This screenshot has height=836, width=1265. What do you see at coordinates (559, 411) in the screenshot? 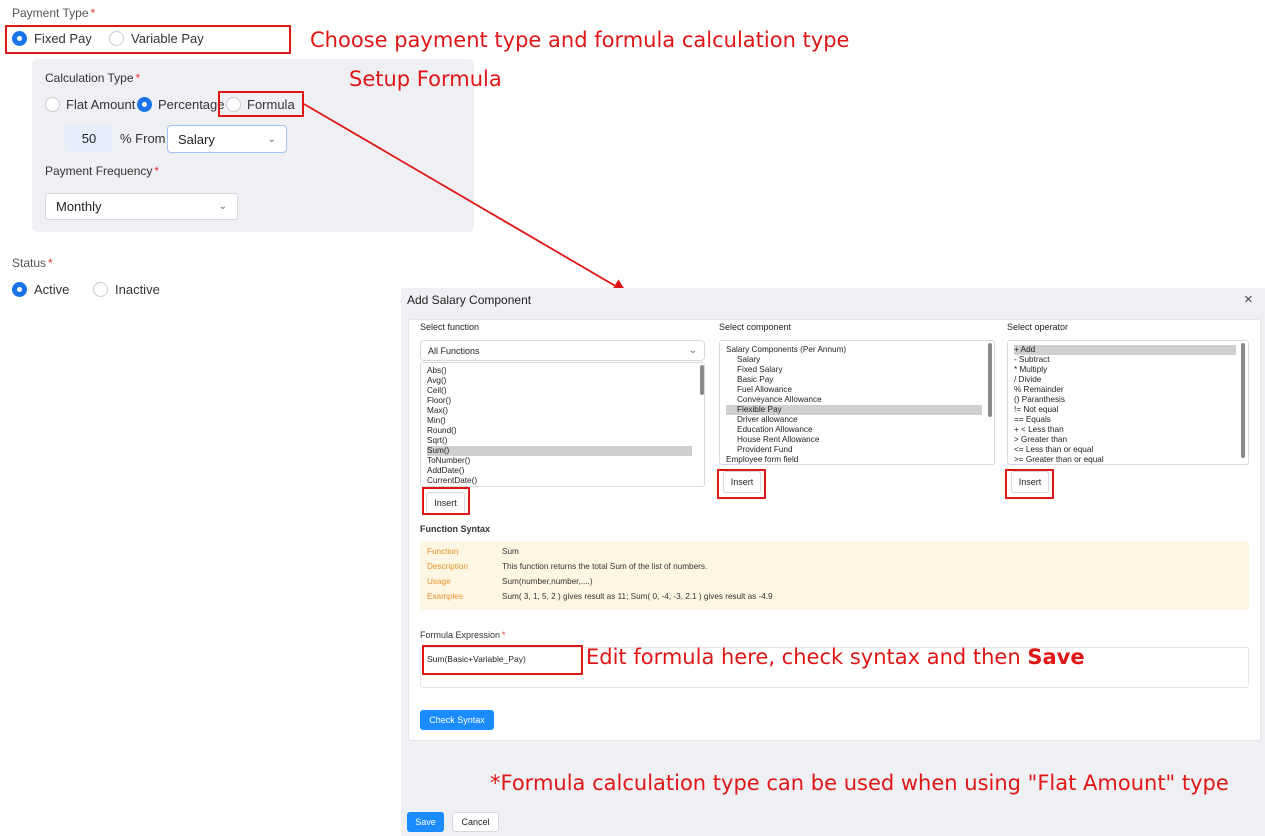
I see `list-item: Max()` at bounding box center [559, 411].